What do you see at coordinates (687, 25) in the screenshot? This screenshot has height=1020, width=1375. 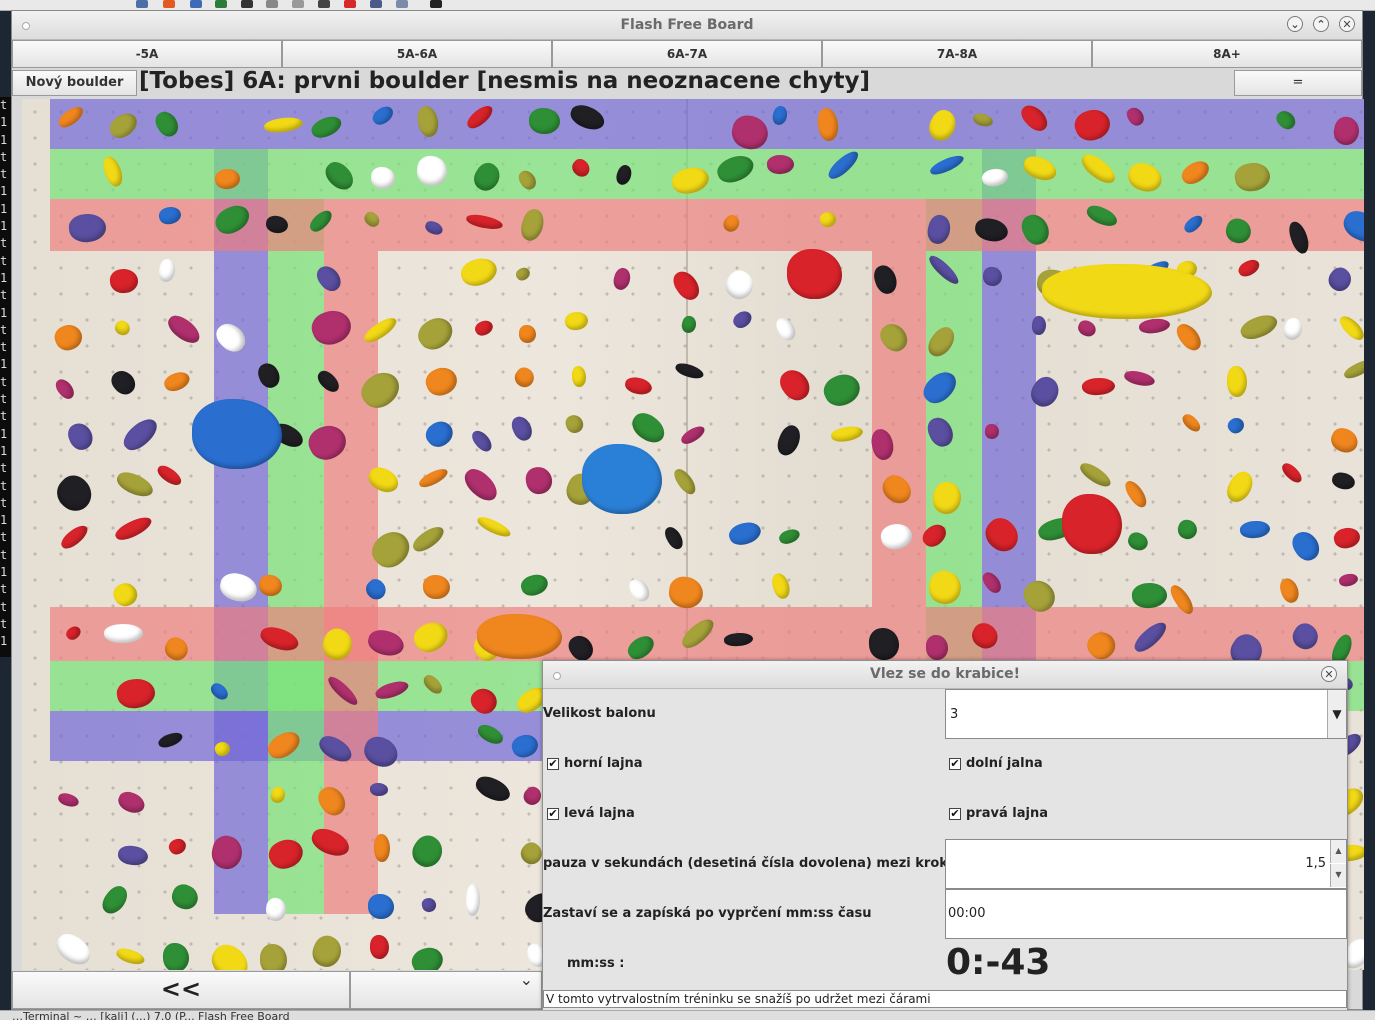 I see `main-titlebar: Flash Free Board ⌄ ⌃ ✕` at bounding box center [687, 25].